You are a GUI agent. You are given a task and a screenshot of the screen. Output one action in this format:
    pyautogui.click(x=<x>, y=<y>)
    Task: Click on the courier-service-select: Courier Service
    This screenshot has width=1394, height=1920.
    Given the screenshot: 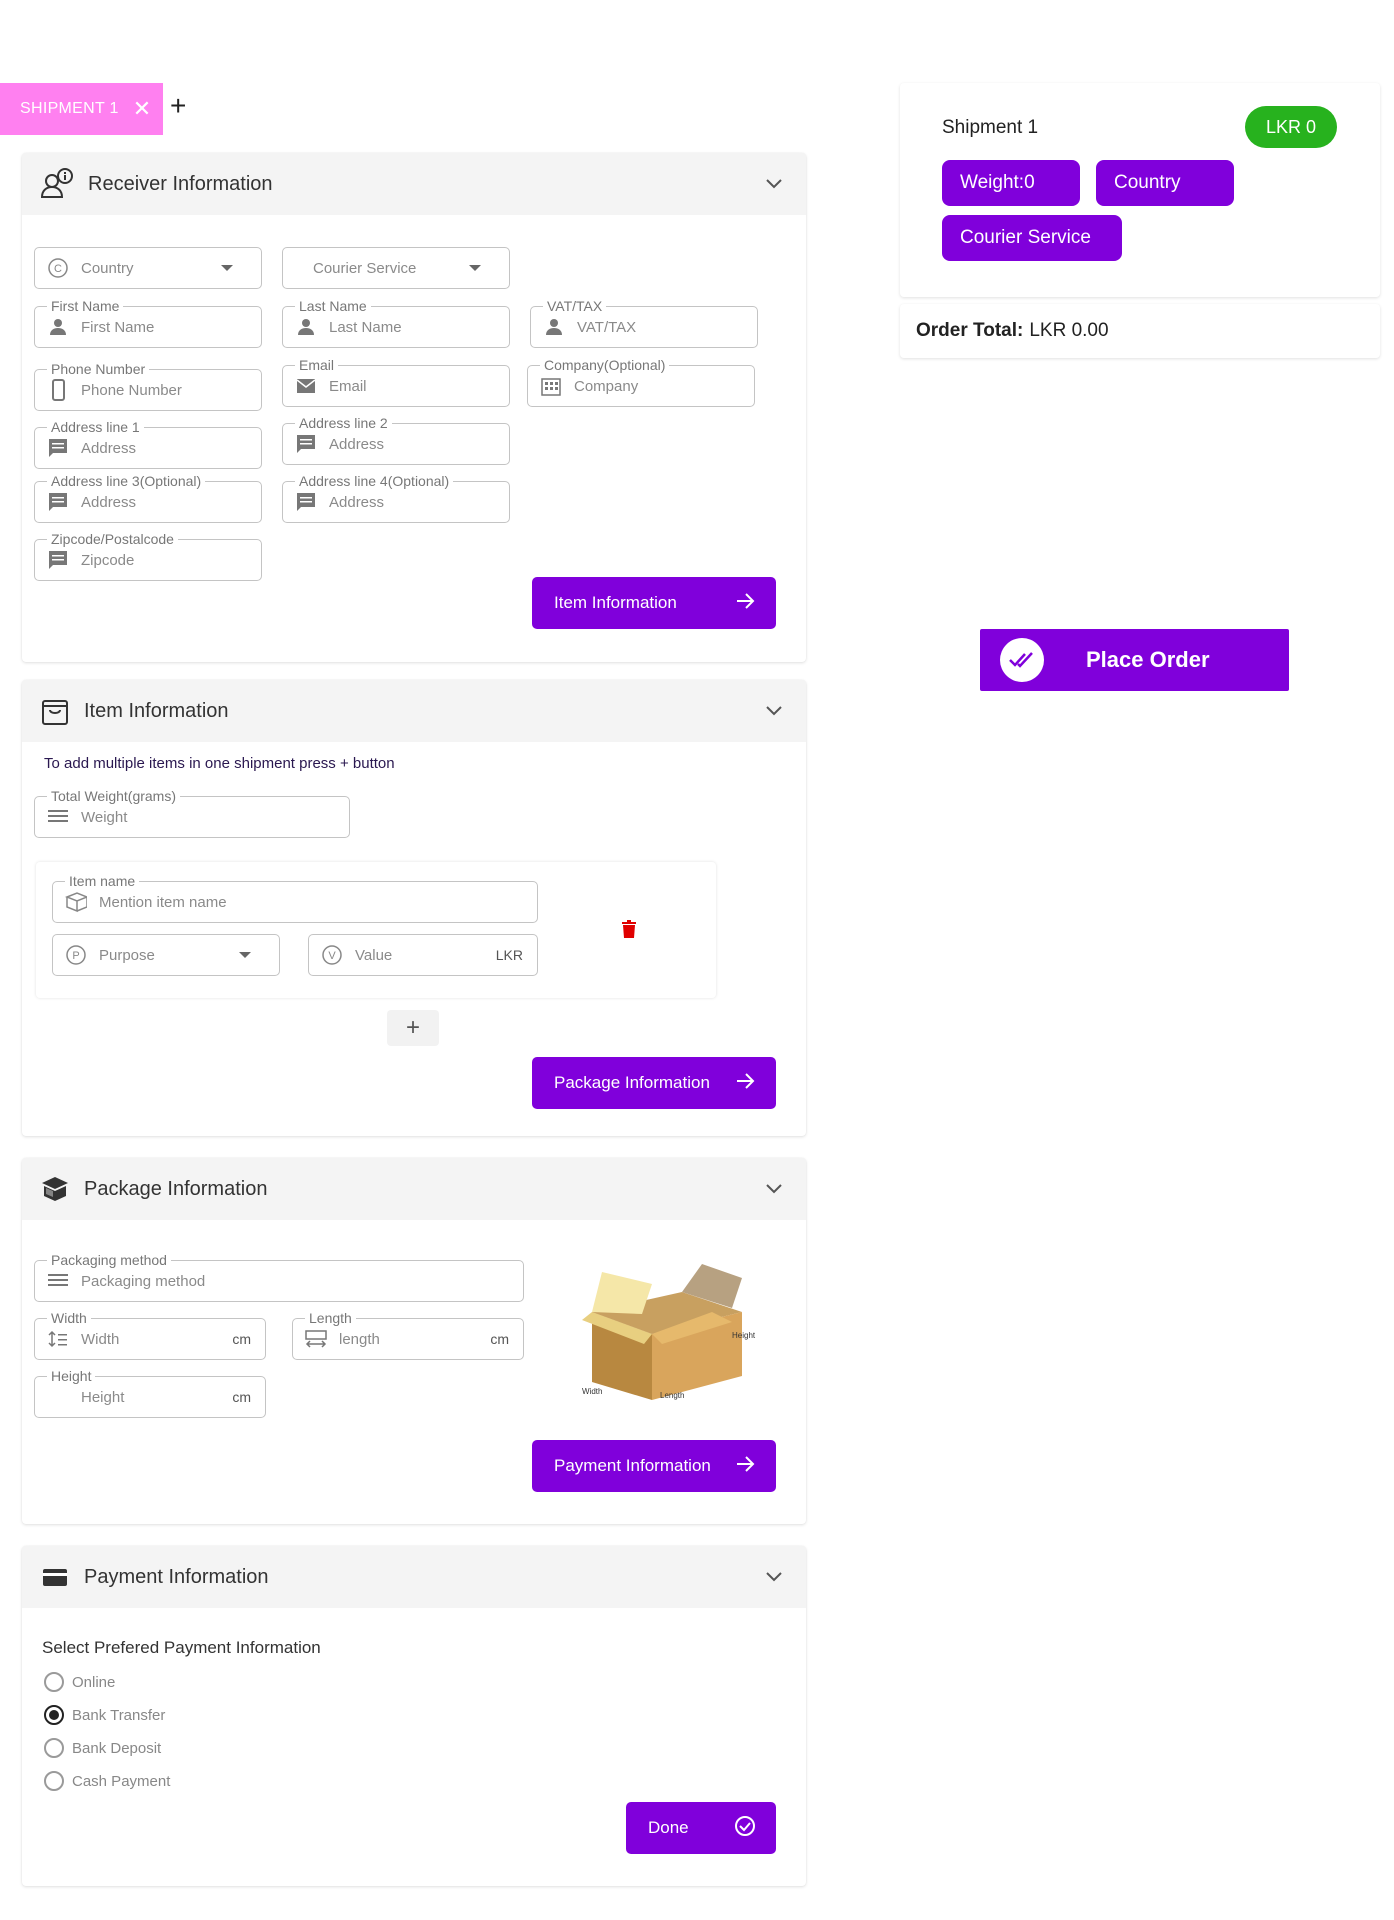 What is the action you would take?
    pyautogui.click(x=396, y=268)
    